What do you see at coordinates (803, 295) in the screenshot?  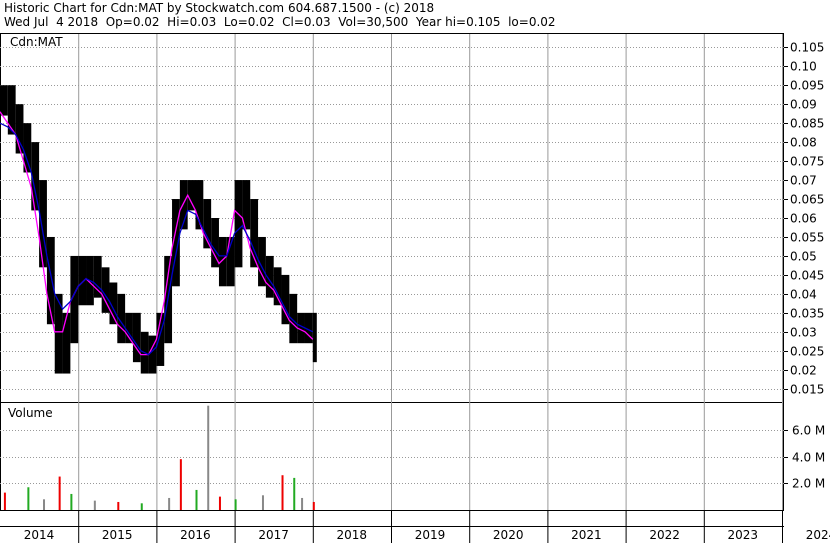 I see `y-tick-label: 0.04` at bounding box center [803, 295].